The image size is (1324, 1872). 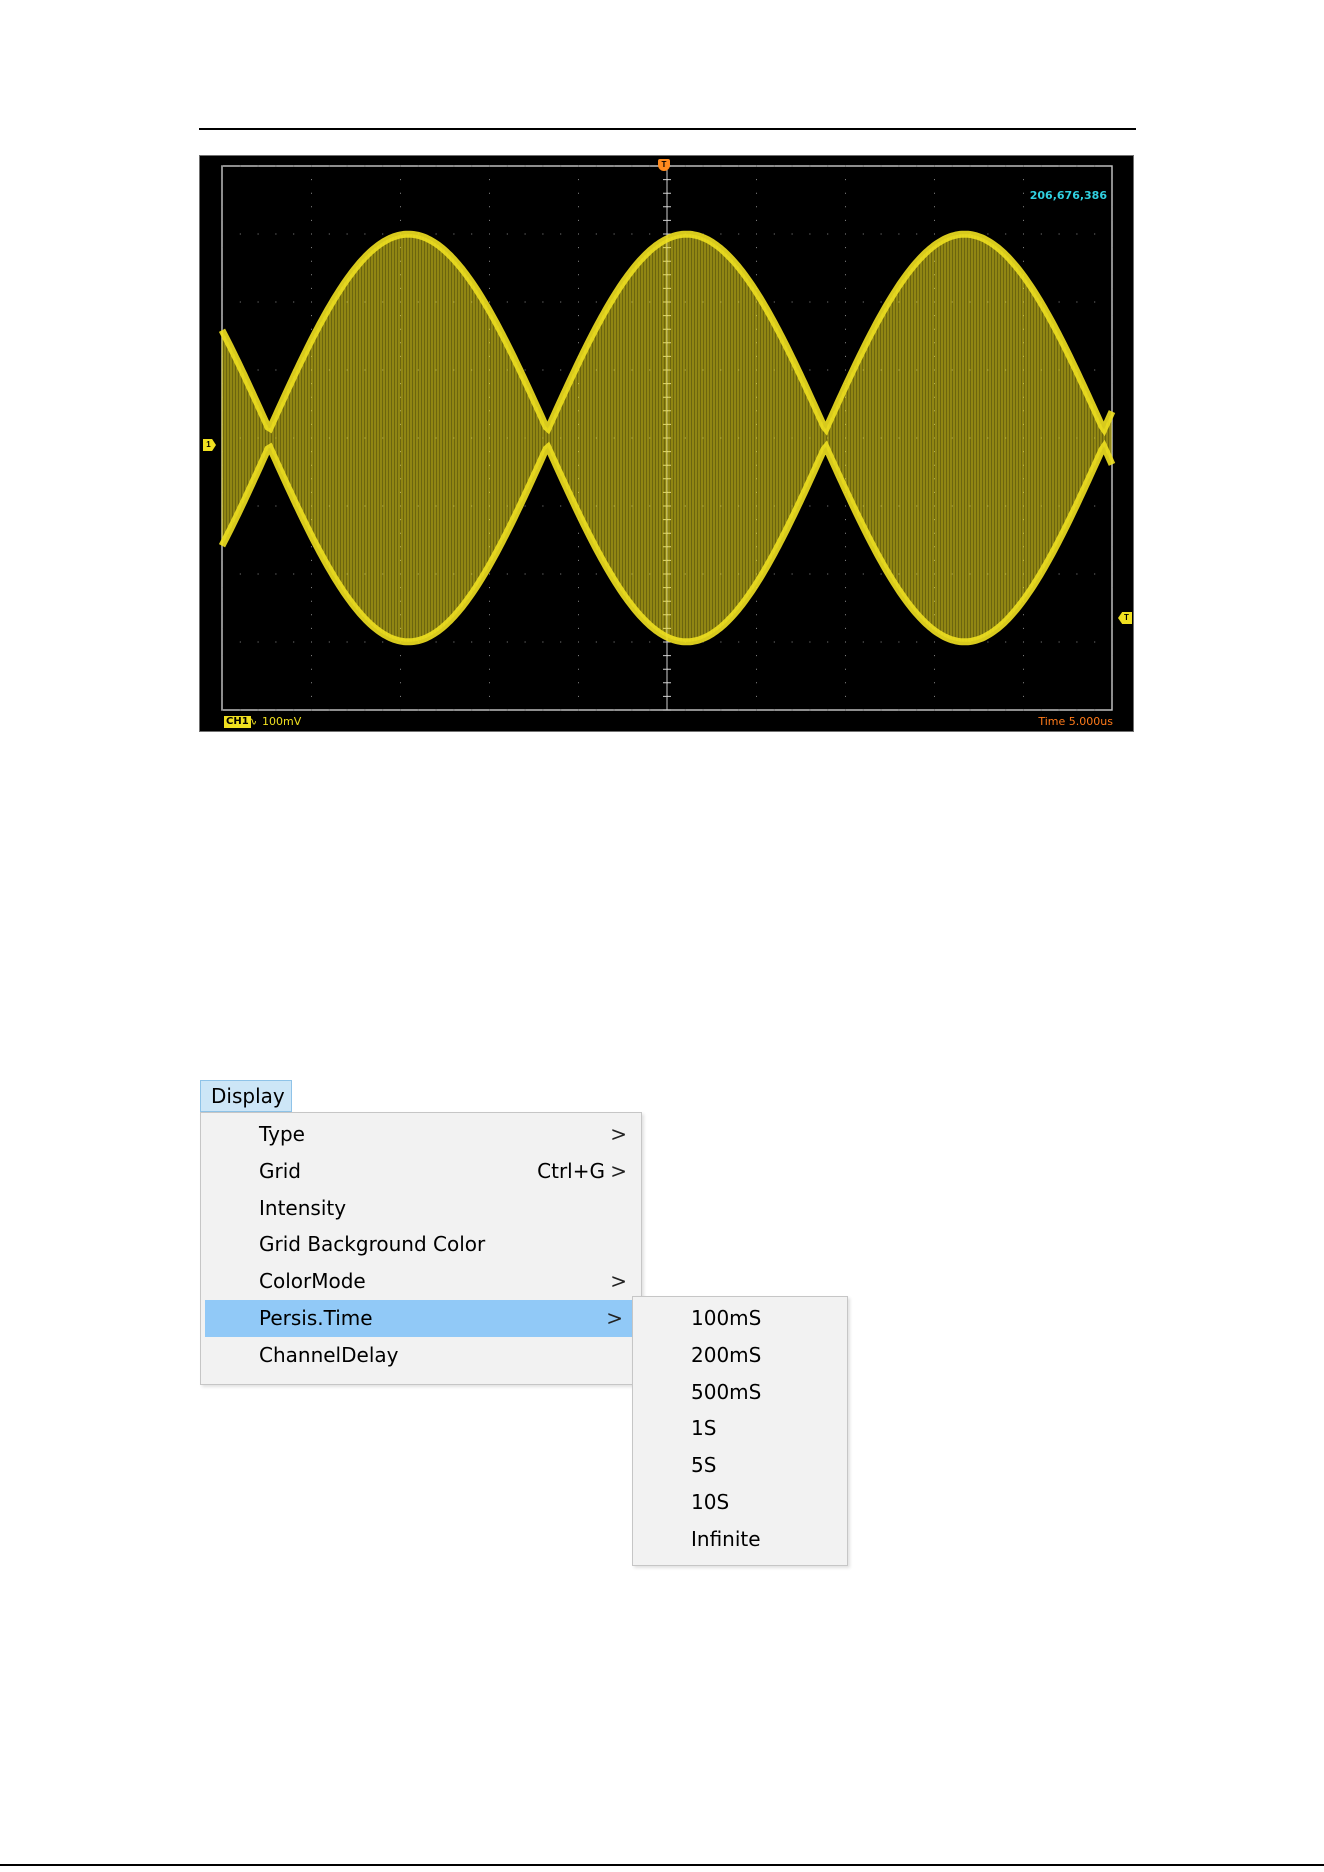 What do you see at coordinates (421, 1208) in the screenshot?
I see `menu-item-intensity: Intensity` at bounding box center [421, 1208].